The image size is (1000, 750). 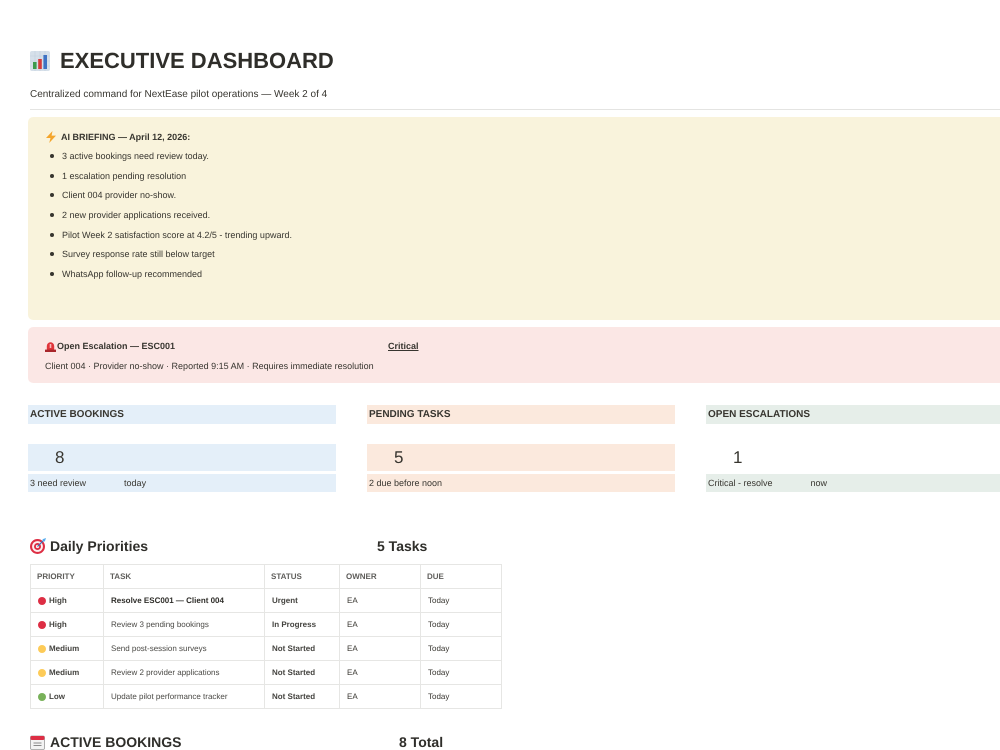 What do you see at coordinates (67, 576) in the screenshot?
I see `column-header: PRIORITY` at bounding box center [67, 576].